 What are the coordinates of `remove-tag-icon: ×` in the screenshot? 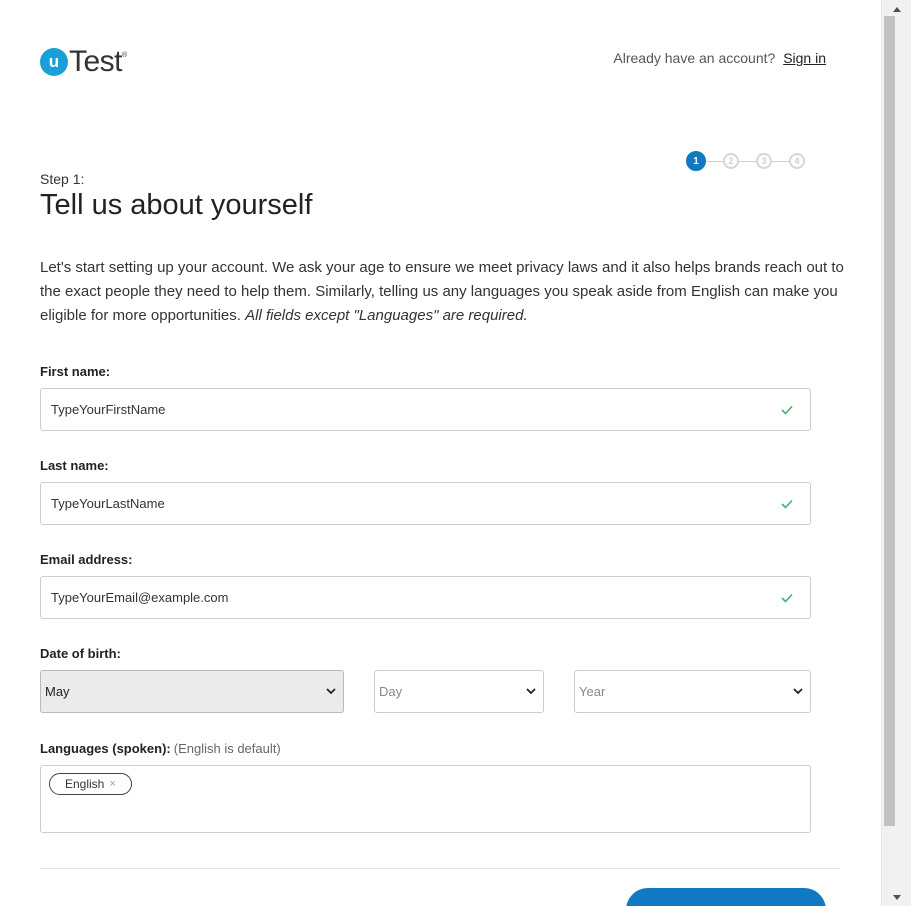 It's located at (112, 784).